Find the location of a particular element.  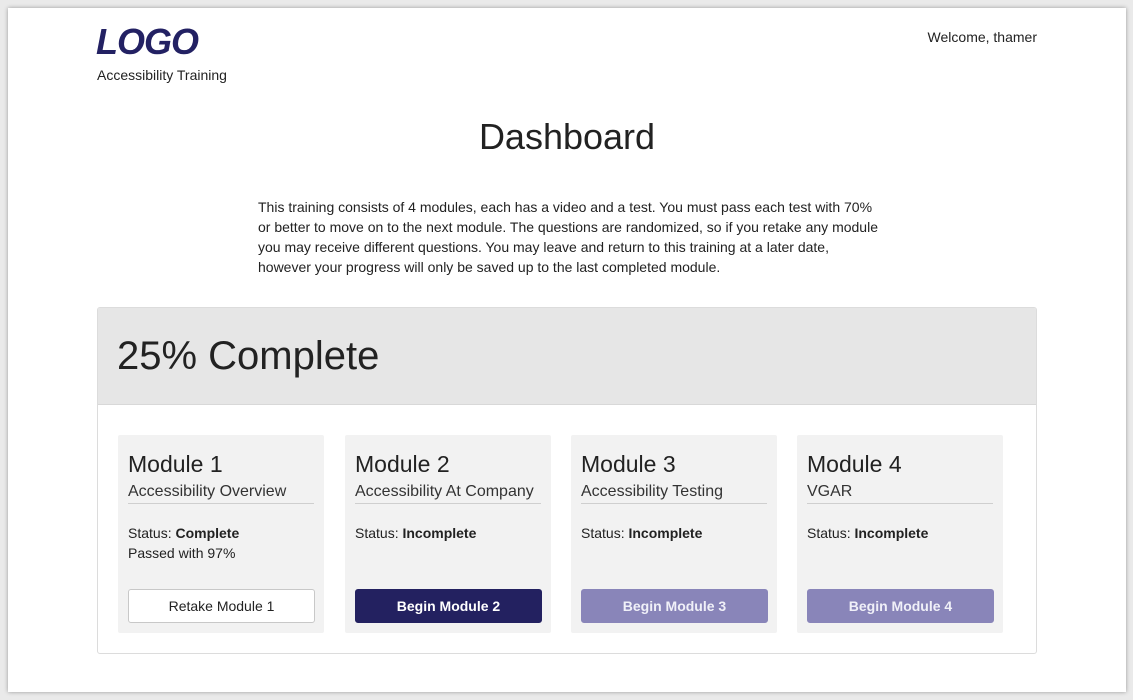

welcome-text: Welcome, thamer is located at coordinates (982, 37).